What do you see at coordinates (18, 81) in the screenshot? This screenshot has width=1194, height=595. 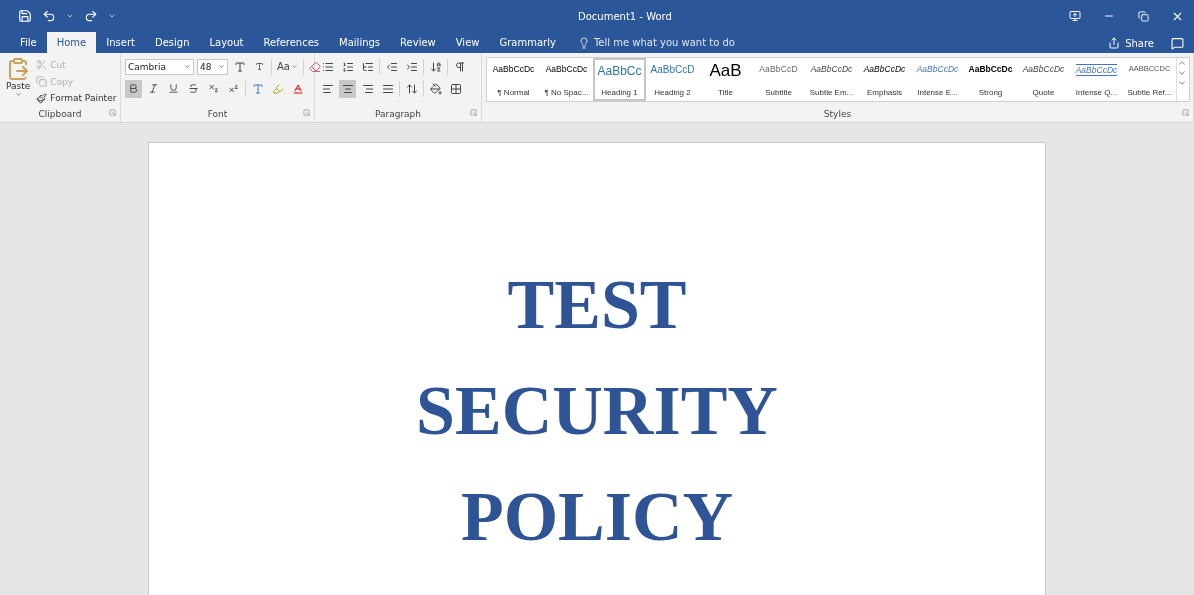 I see `paste-button: Paste` at bounding box center [18, 81].